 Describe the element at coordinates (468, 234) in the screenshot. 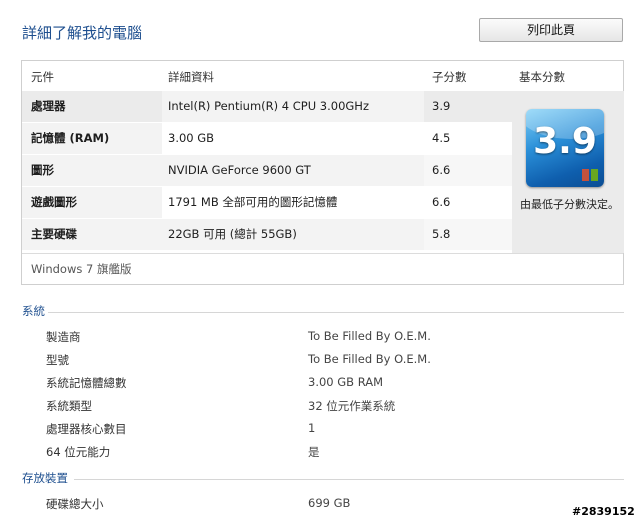

I see `row-subscore: 5.8` at that location.